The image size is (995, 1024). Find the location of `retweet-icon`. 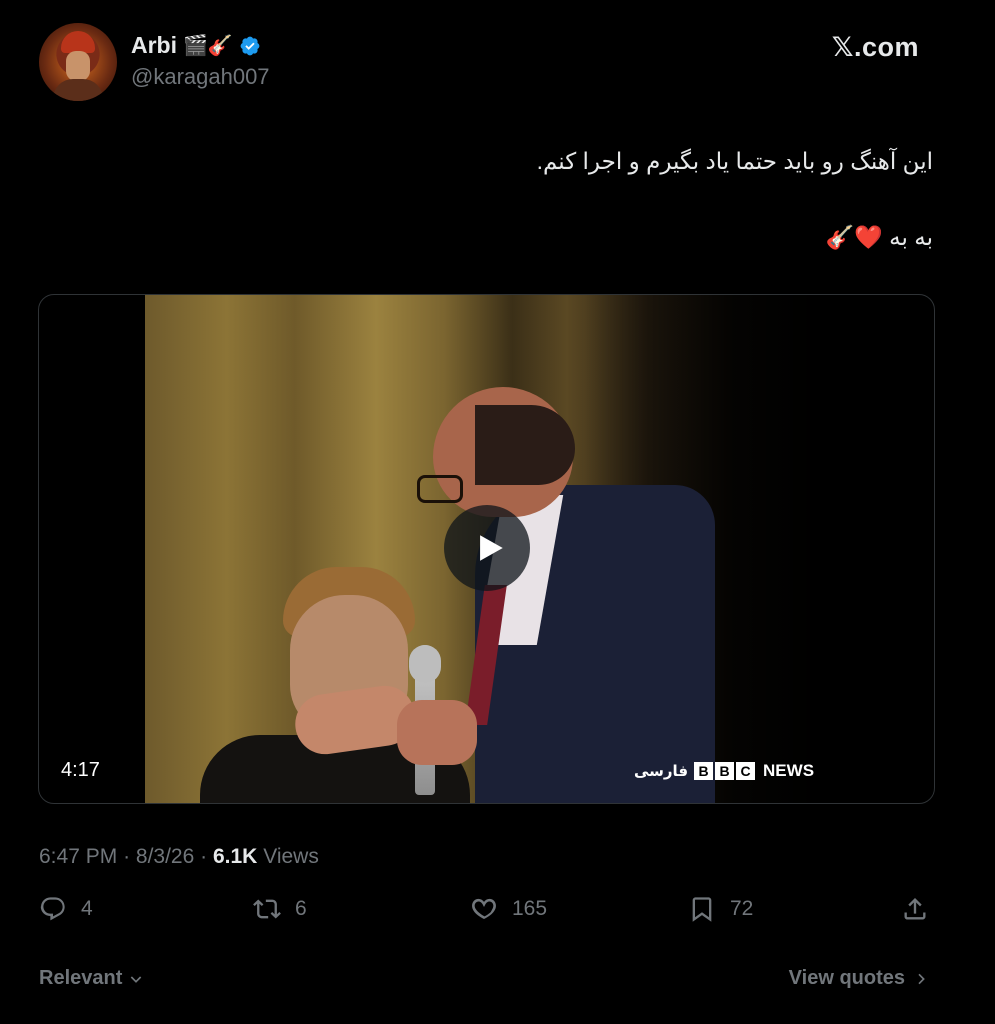

retweet-icon is located at coordinates (267, 909).